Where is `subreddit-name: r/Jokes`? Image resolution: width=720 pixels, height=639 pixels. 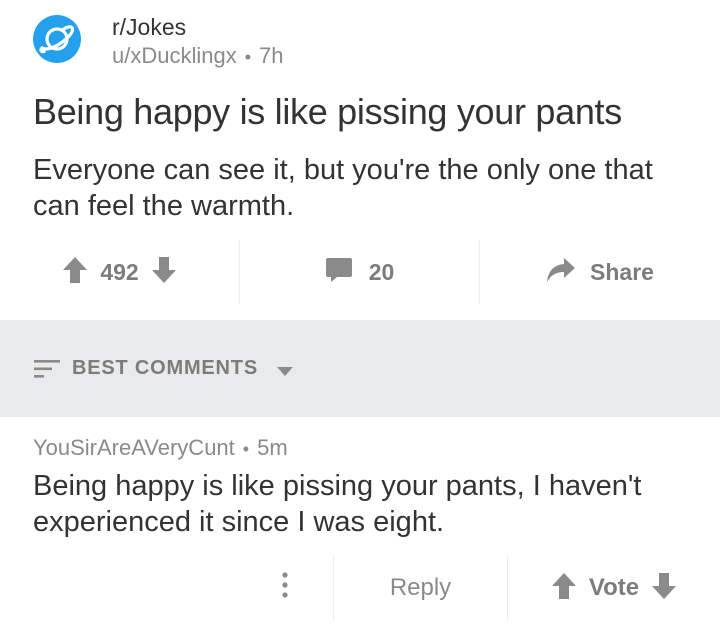 subreddit-name: r/Jokes is located at coordinates (149, 27).